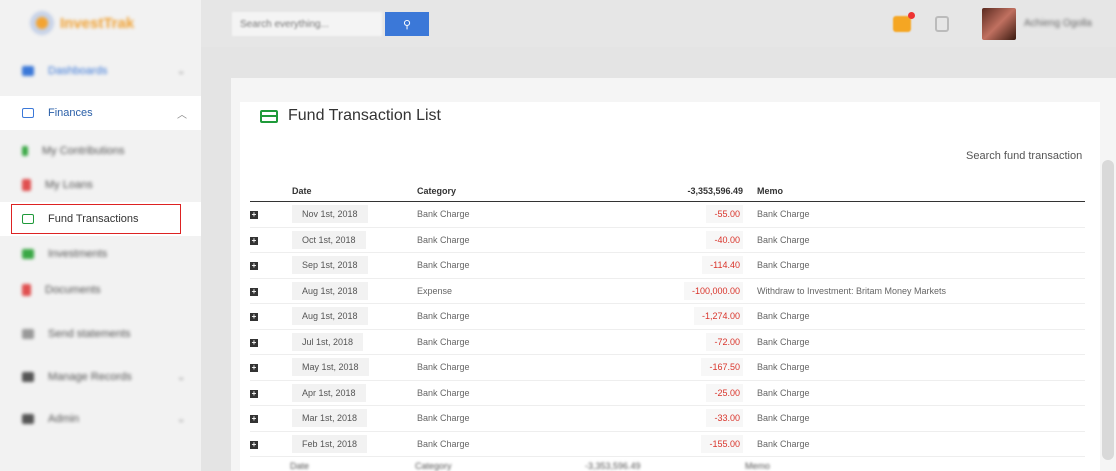 Image resolution: width=1116 pixels, height=471 pixels. What do you see at coordinates (28, 334) in the screenshot?
I see `send-icon` at bounding box center [28, 334].